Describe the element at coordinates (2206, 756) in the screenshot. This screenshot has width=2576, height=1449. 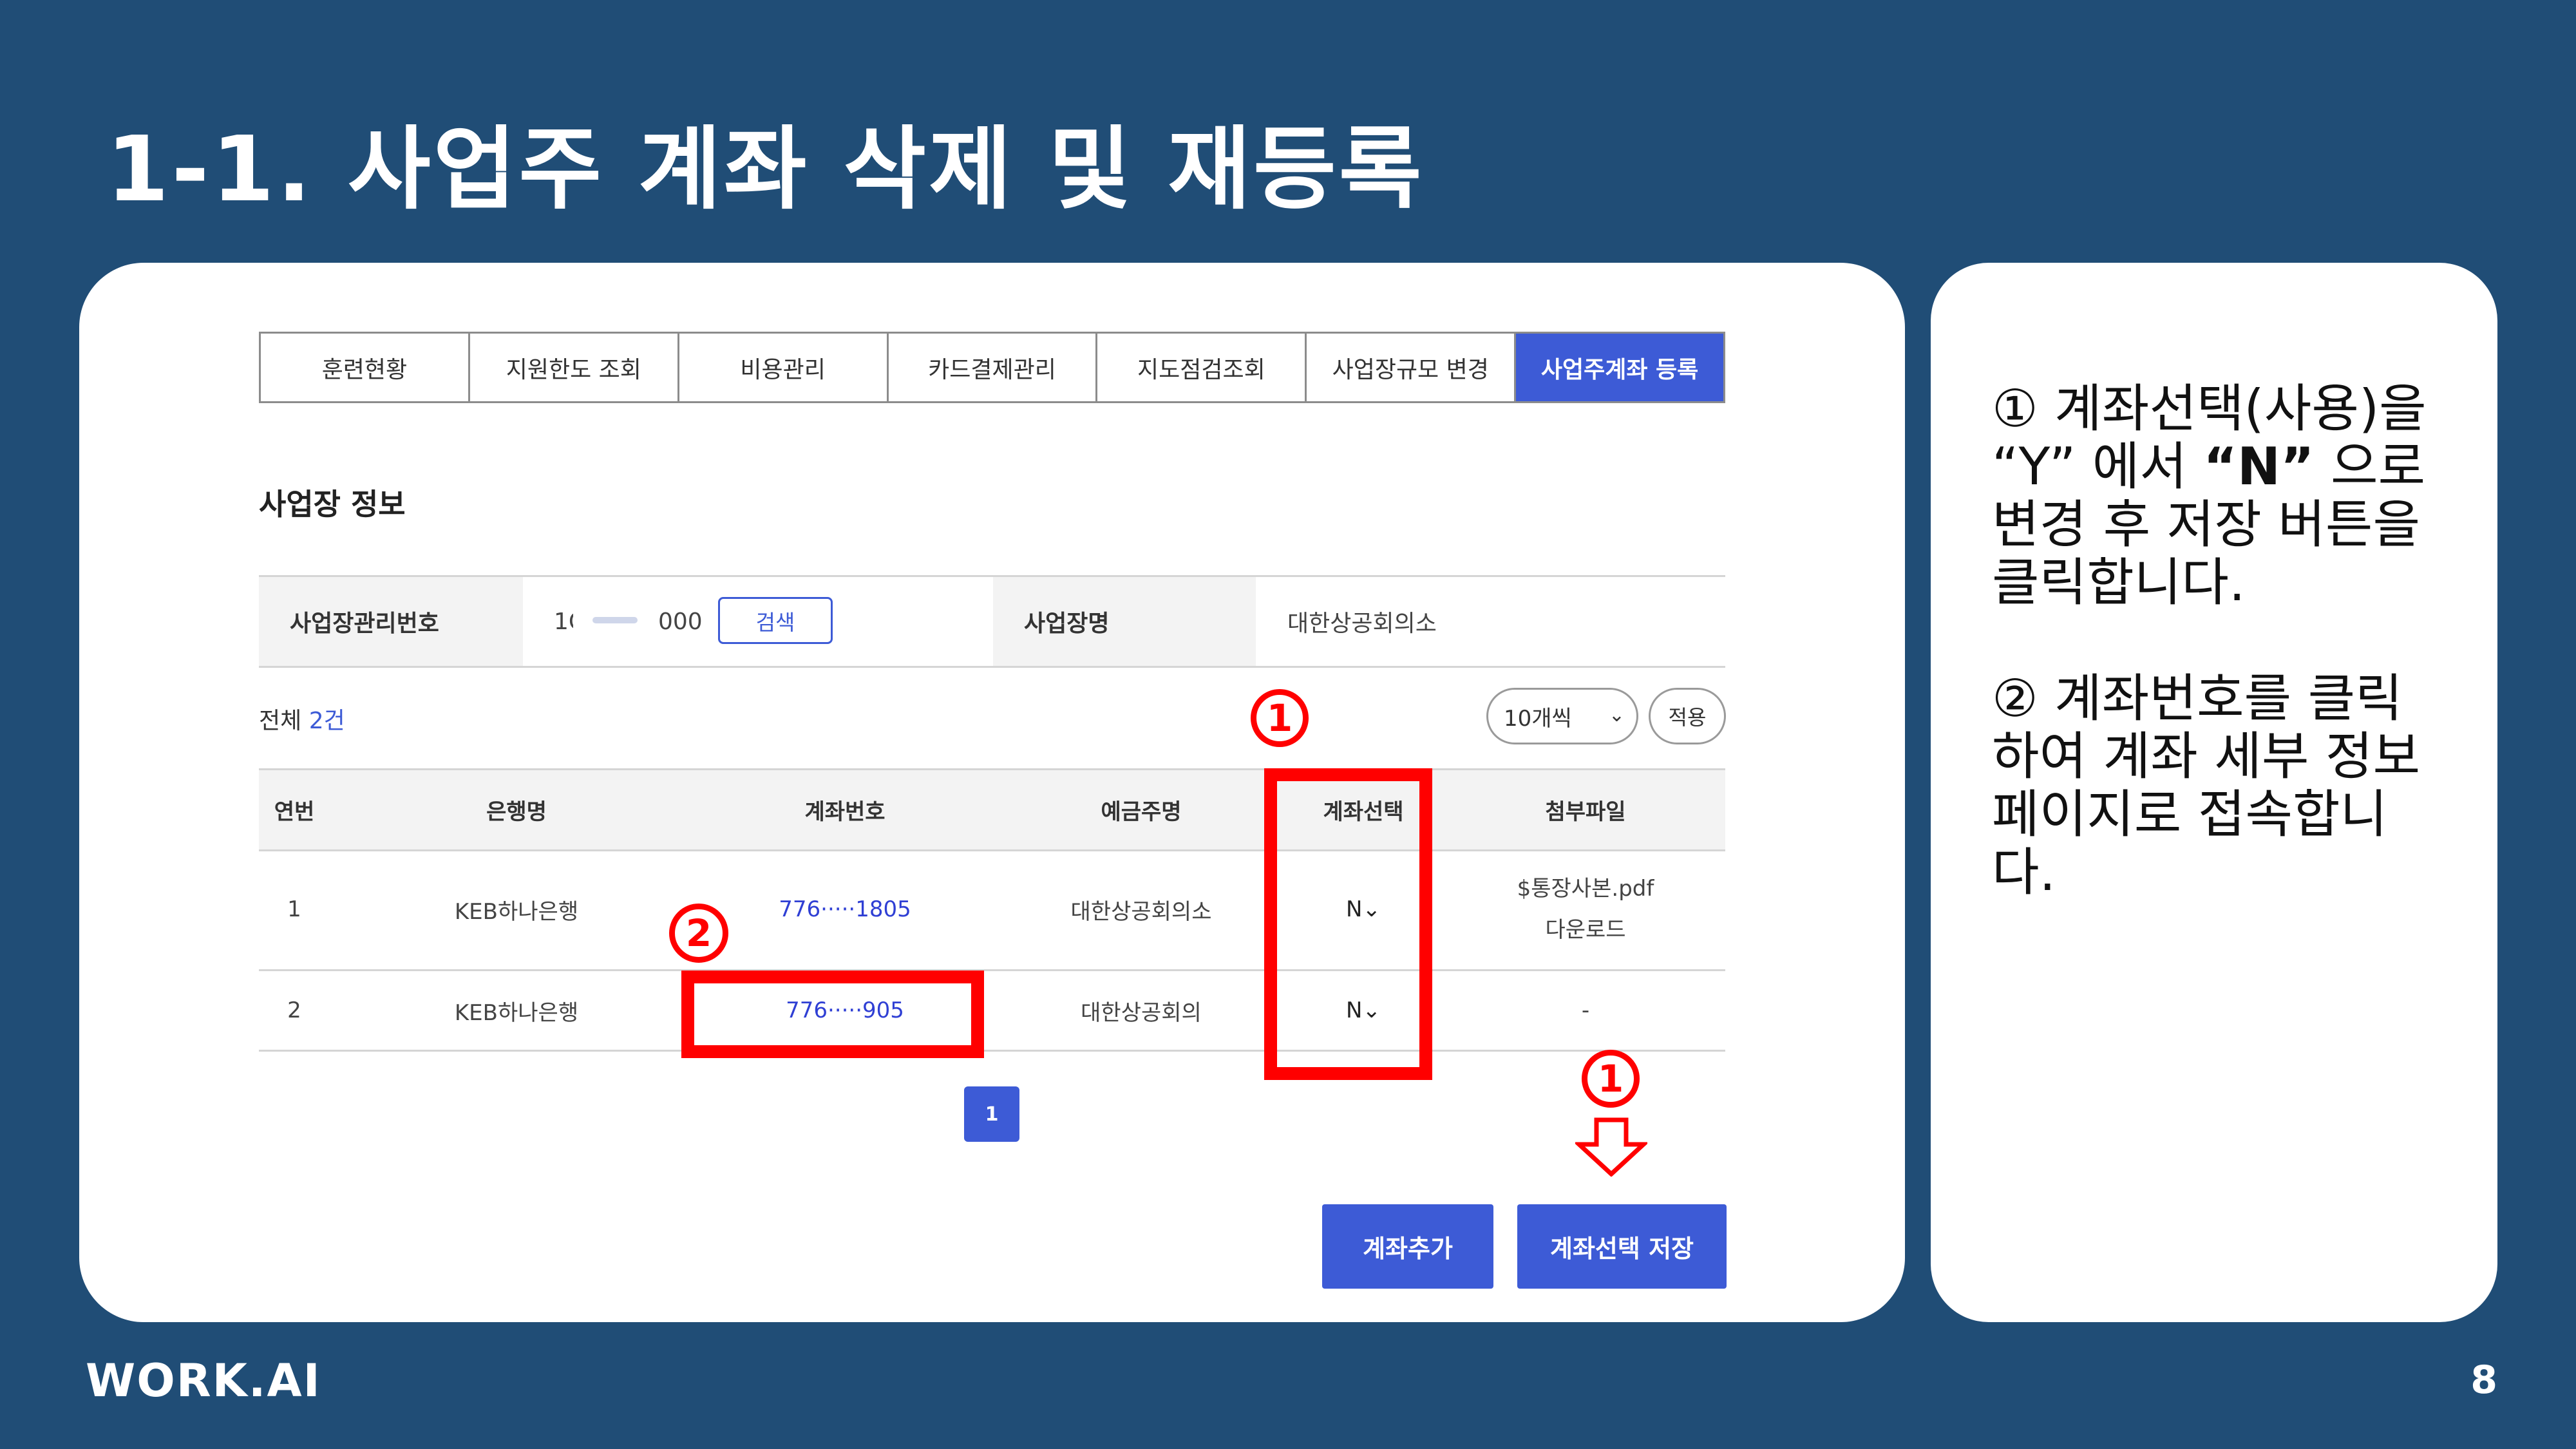
I see `note2-line2: 하여 계좌 세부 정보` at that location.